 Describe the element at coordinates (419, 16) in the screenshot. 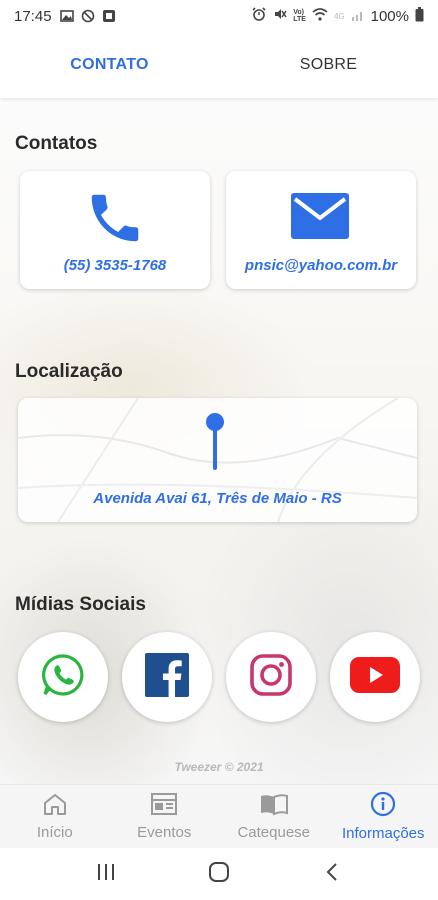

I see `battery-icon` at that location.